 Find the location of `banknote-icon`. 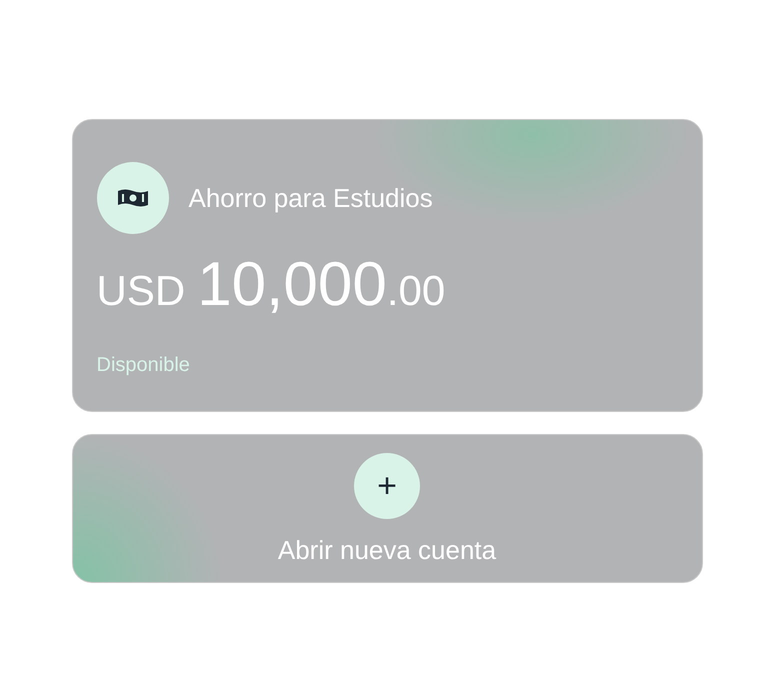

banknote-icon is located at coordinates (132, 198).